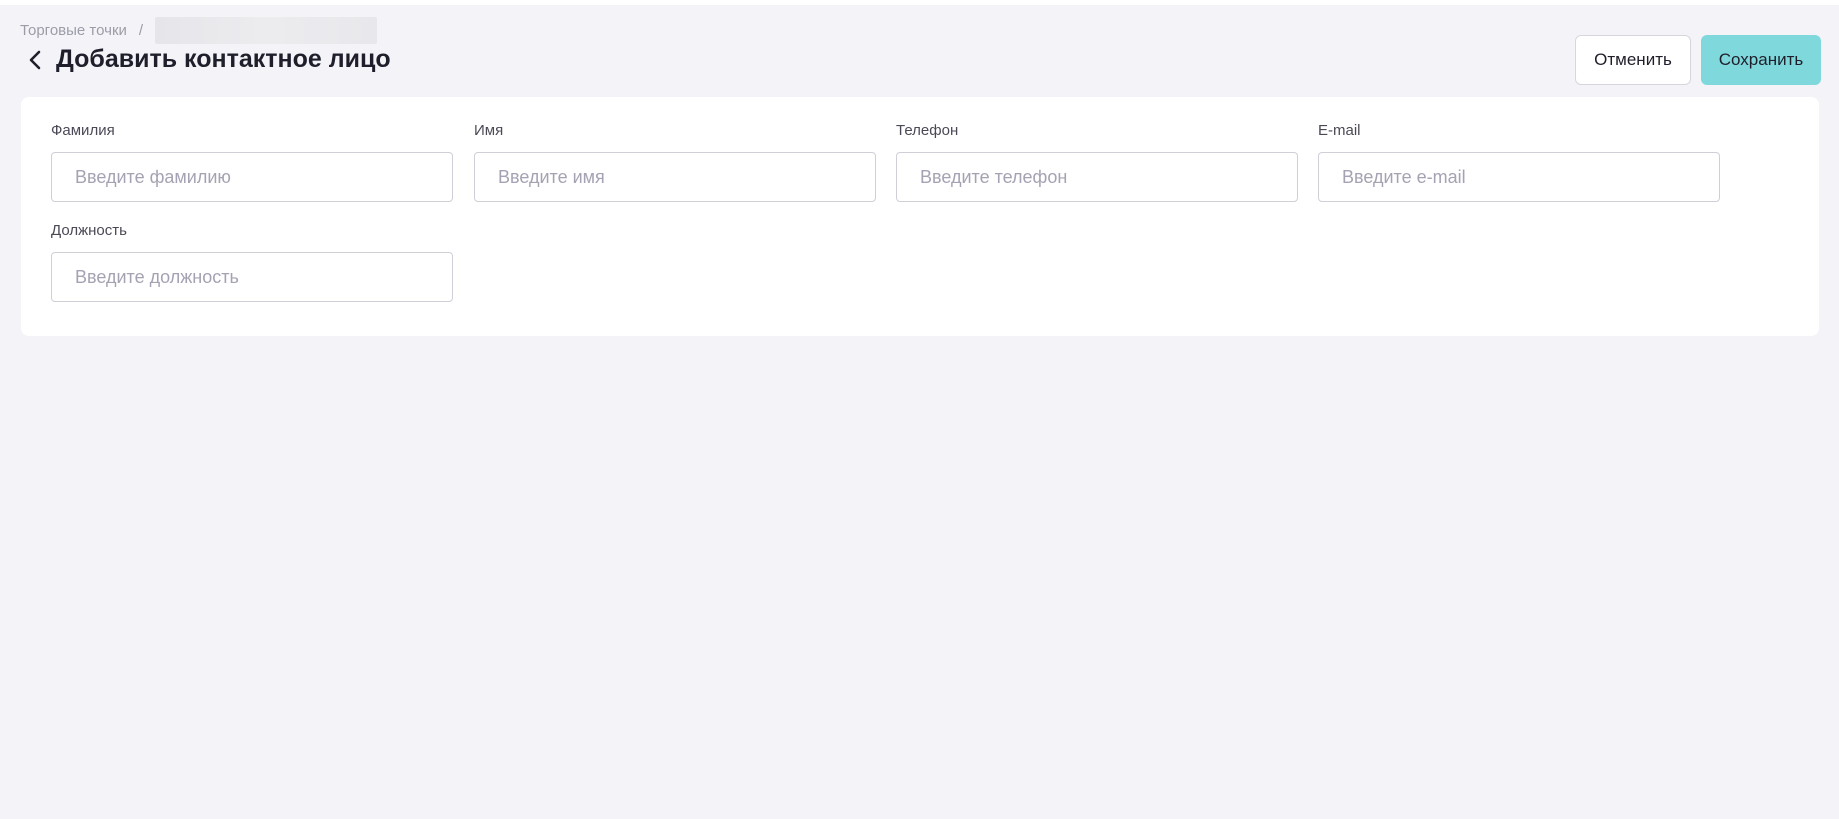 The image size is (1839, 819). I want to click on position-field: Должность, so click(252, 261).